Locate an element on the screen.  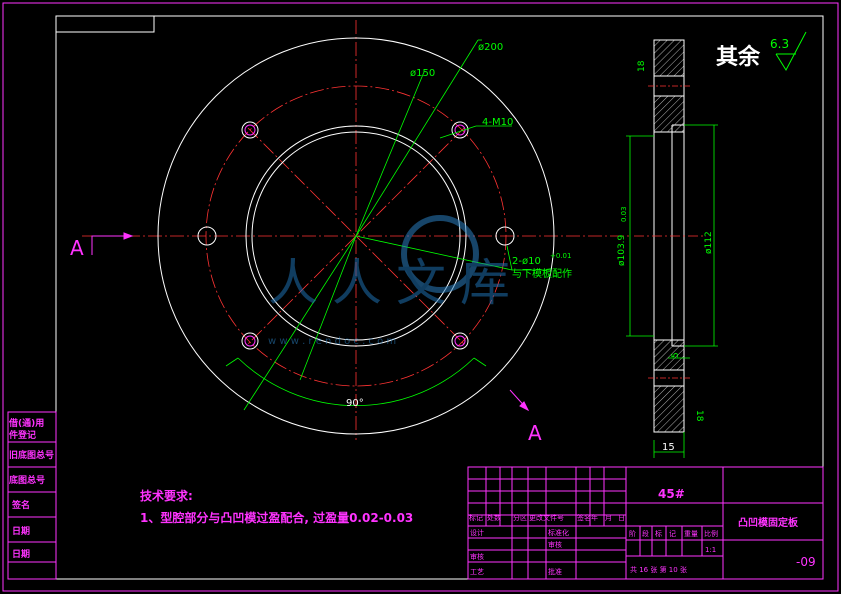
stage-headers: 阶 段 标 记 重量 比例 is located at coordinates (673, 533).